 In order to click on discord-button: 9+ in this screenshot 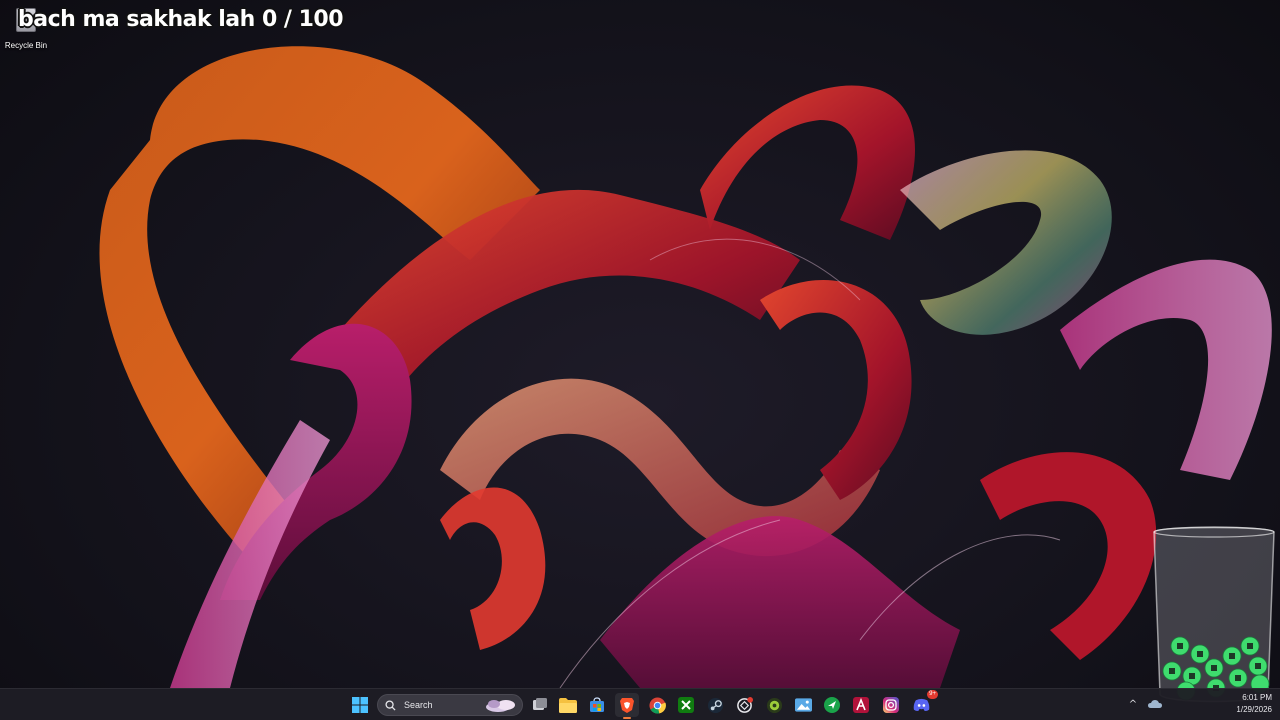, I will do `click(923, 703)`.